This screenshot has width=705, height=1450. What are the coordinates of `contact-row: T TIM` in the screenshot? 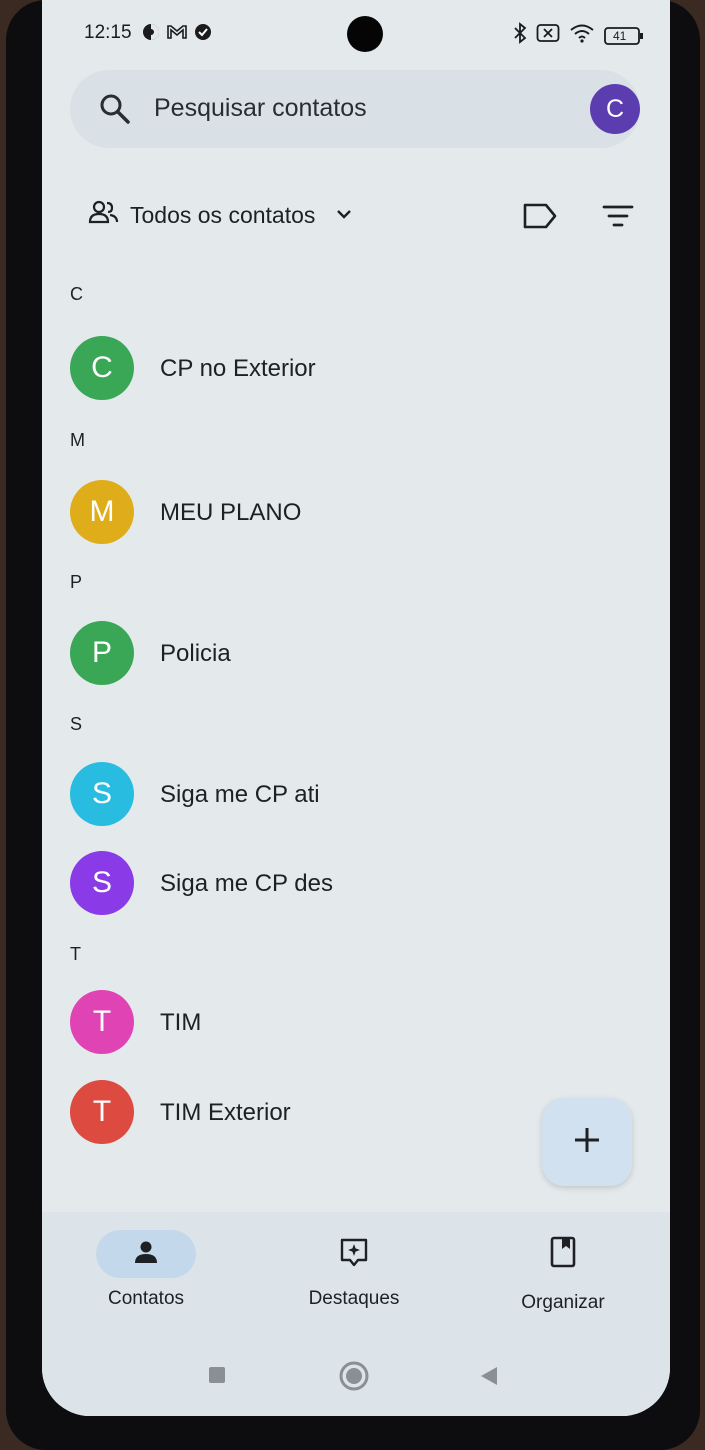 It's located at (356, 1022).